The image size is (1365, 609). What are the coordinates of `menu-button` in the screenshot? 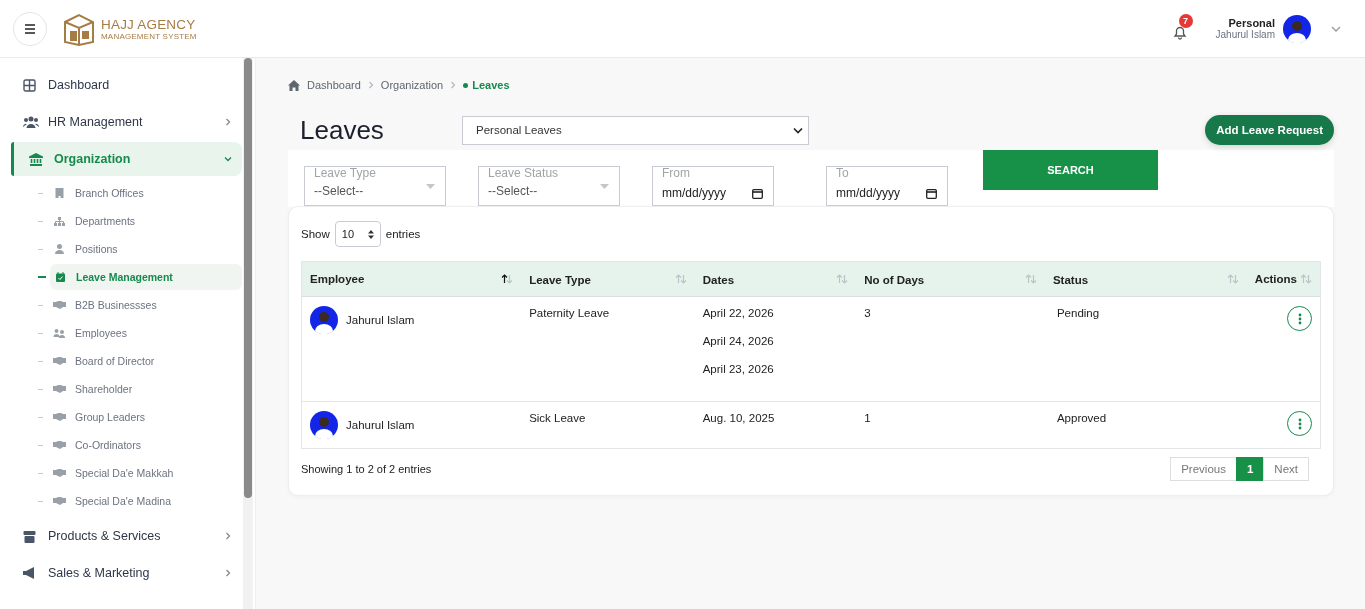 It's located at (30, 28).